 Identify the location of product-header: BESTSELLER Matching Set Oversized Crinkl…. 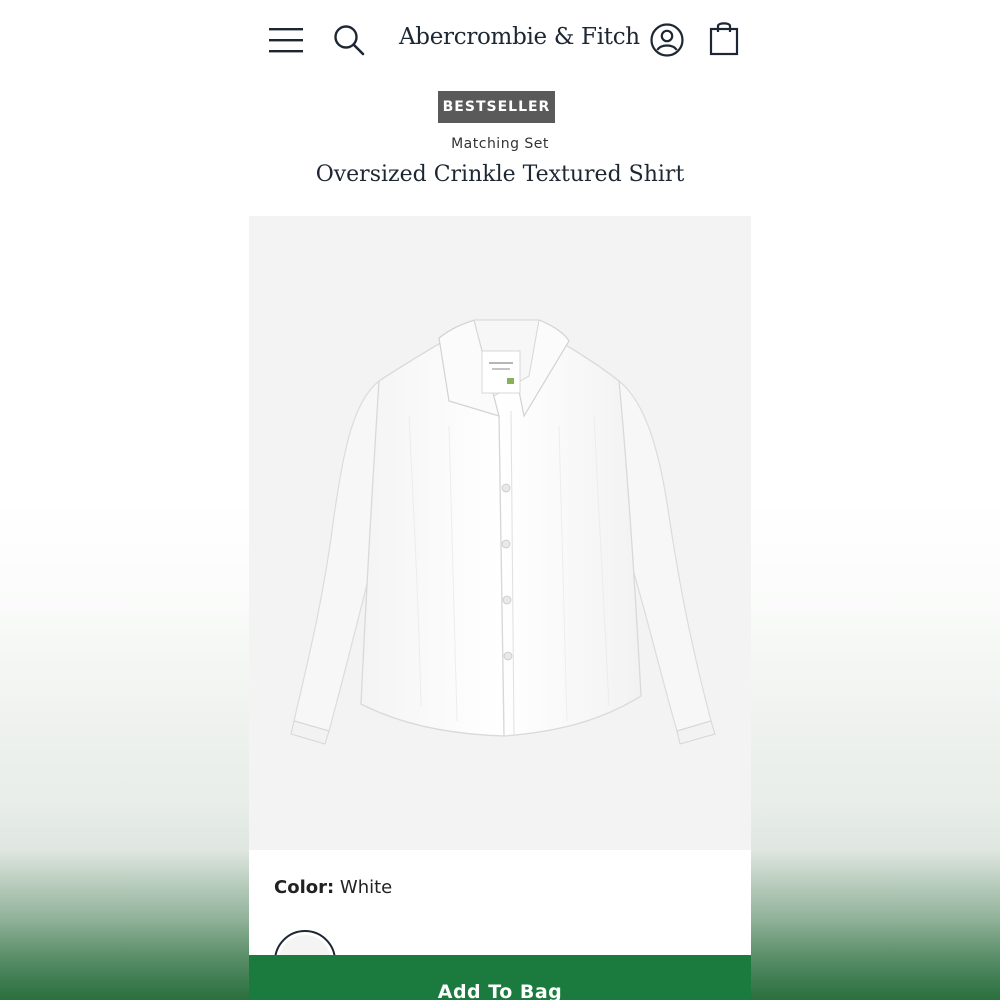
(500, 148).